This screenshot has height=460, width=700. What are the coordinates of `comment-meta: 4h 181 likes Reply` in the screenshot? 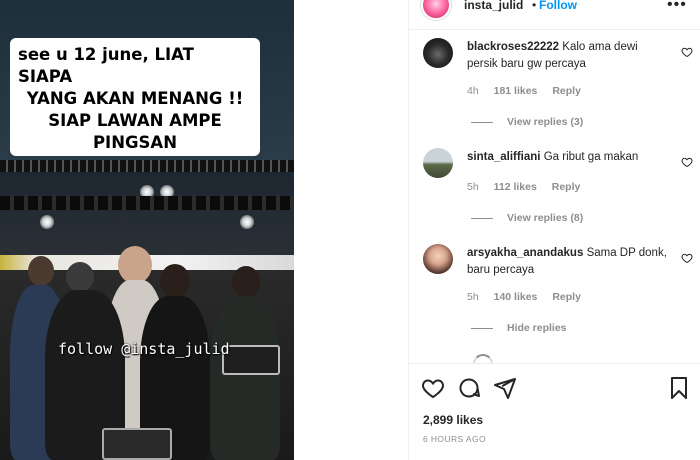 It's located at (530, 91).